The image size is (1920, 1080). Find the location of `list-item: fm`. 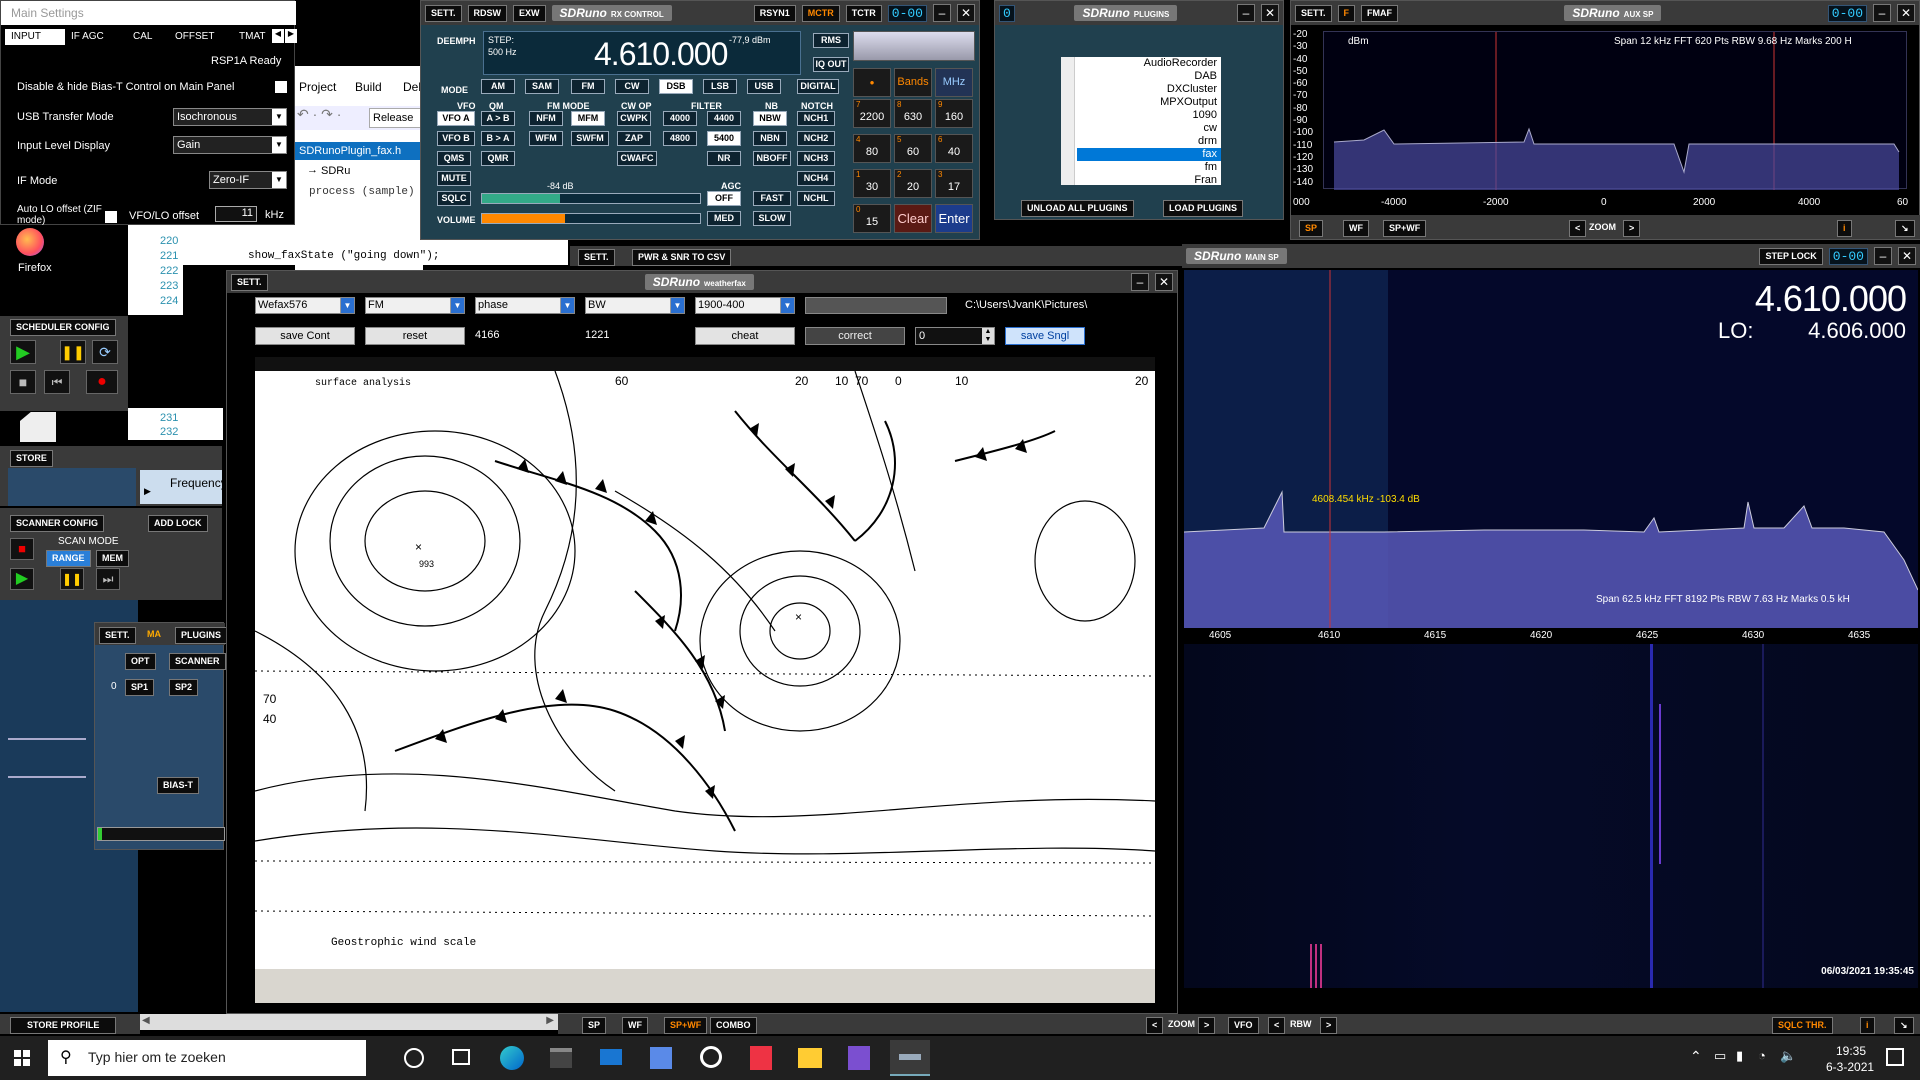

list-item: fm is located at coordinates (1141, 167).